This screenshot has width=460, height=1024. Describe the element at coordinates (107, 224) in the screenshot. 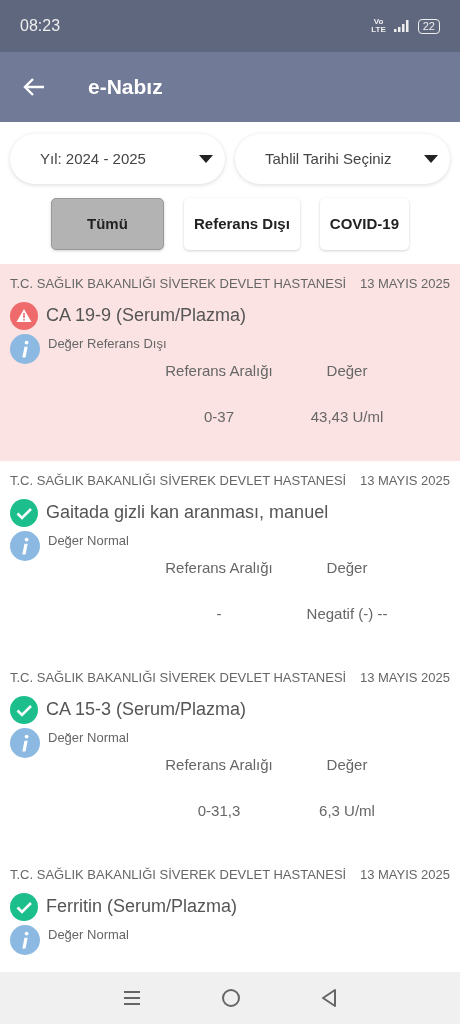

I see `filter-tab: Tümü` at that location.